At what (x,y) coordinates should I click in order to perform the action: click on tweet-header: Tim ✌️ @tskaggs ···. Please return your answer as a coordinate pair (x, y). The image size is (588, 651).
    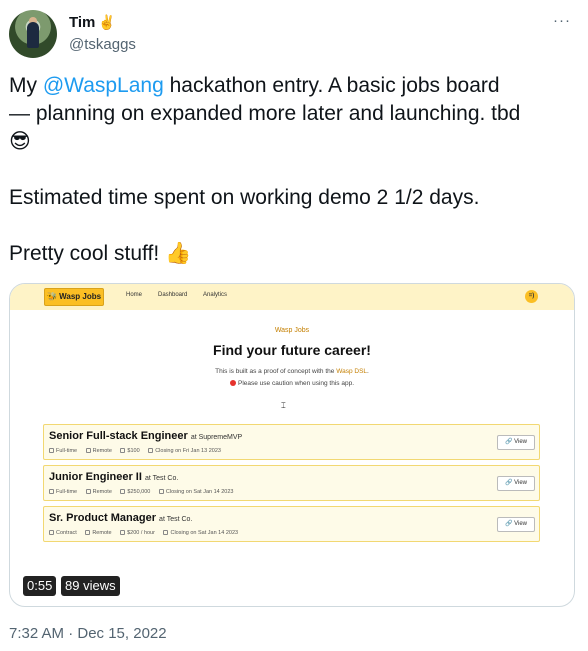
    Looking at the image, I should click on (294, 35).